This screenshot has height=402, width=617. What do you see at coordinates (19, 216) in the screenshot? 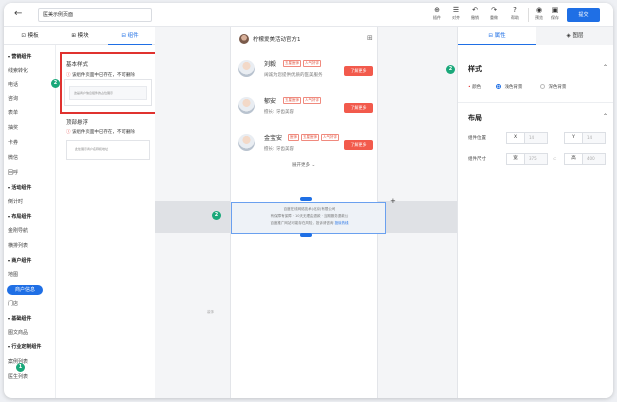
I see `category-layout: 布局组件` at bounding box center [19, 216].